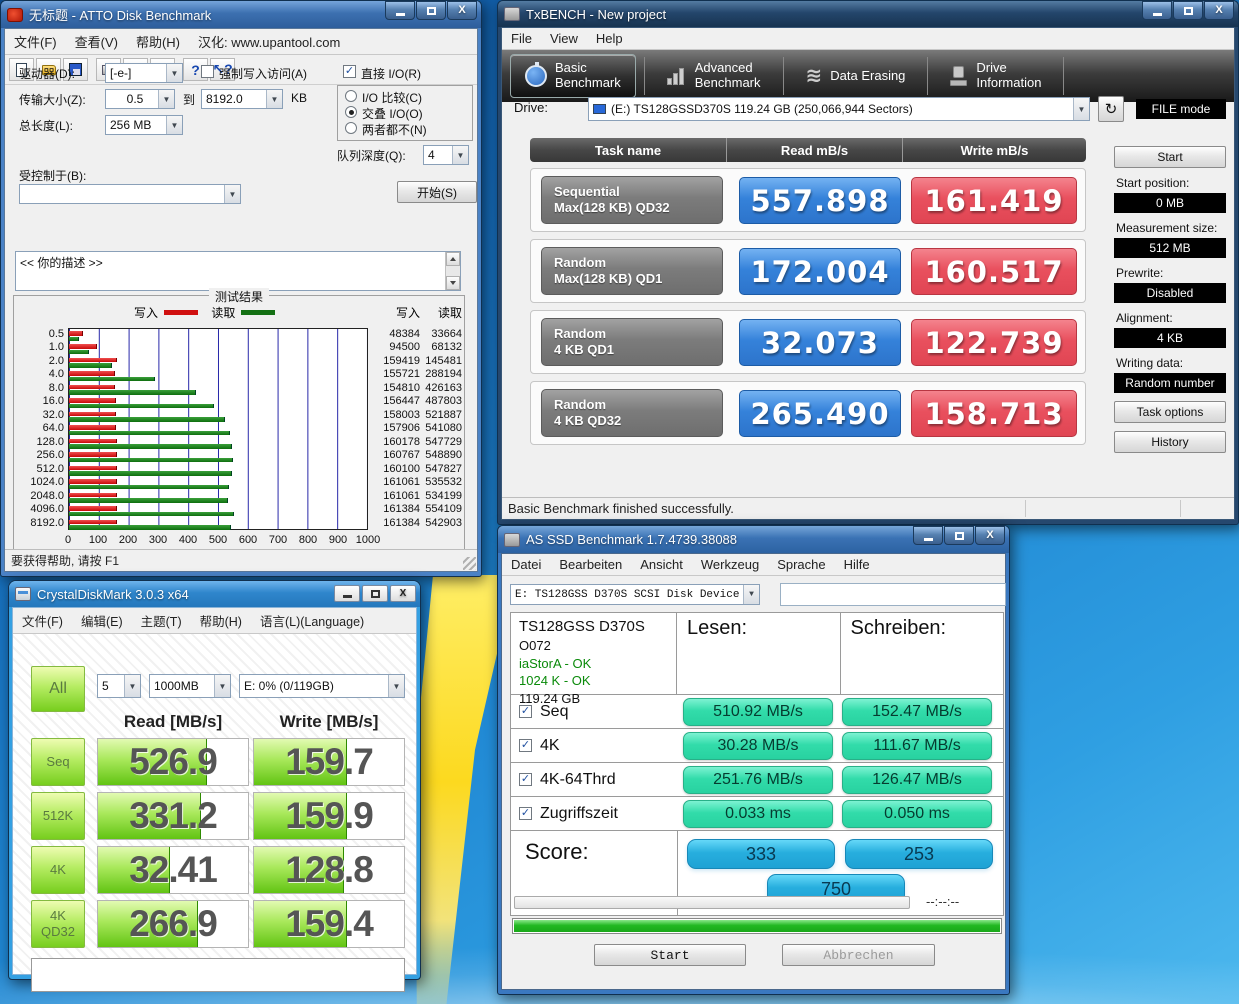 Image resolution: width=1239 pixels, height=1004 pixels. I want to click on device-select: E: TS128GSS D370S SCSI Disk Device ▼, so click(635, 594).